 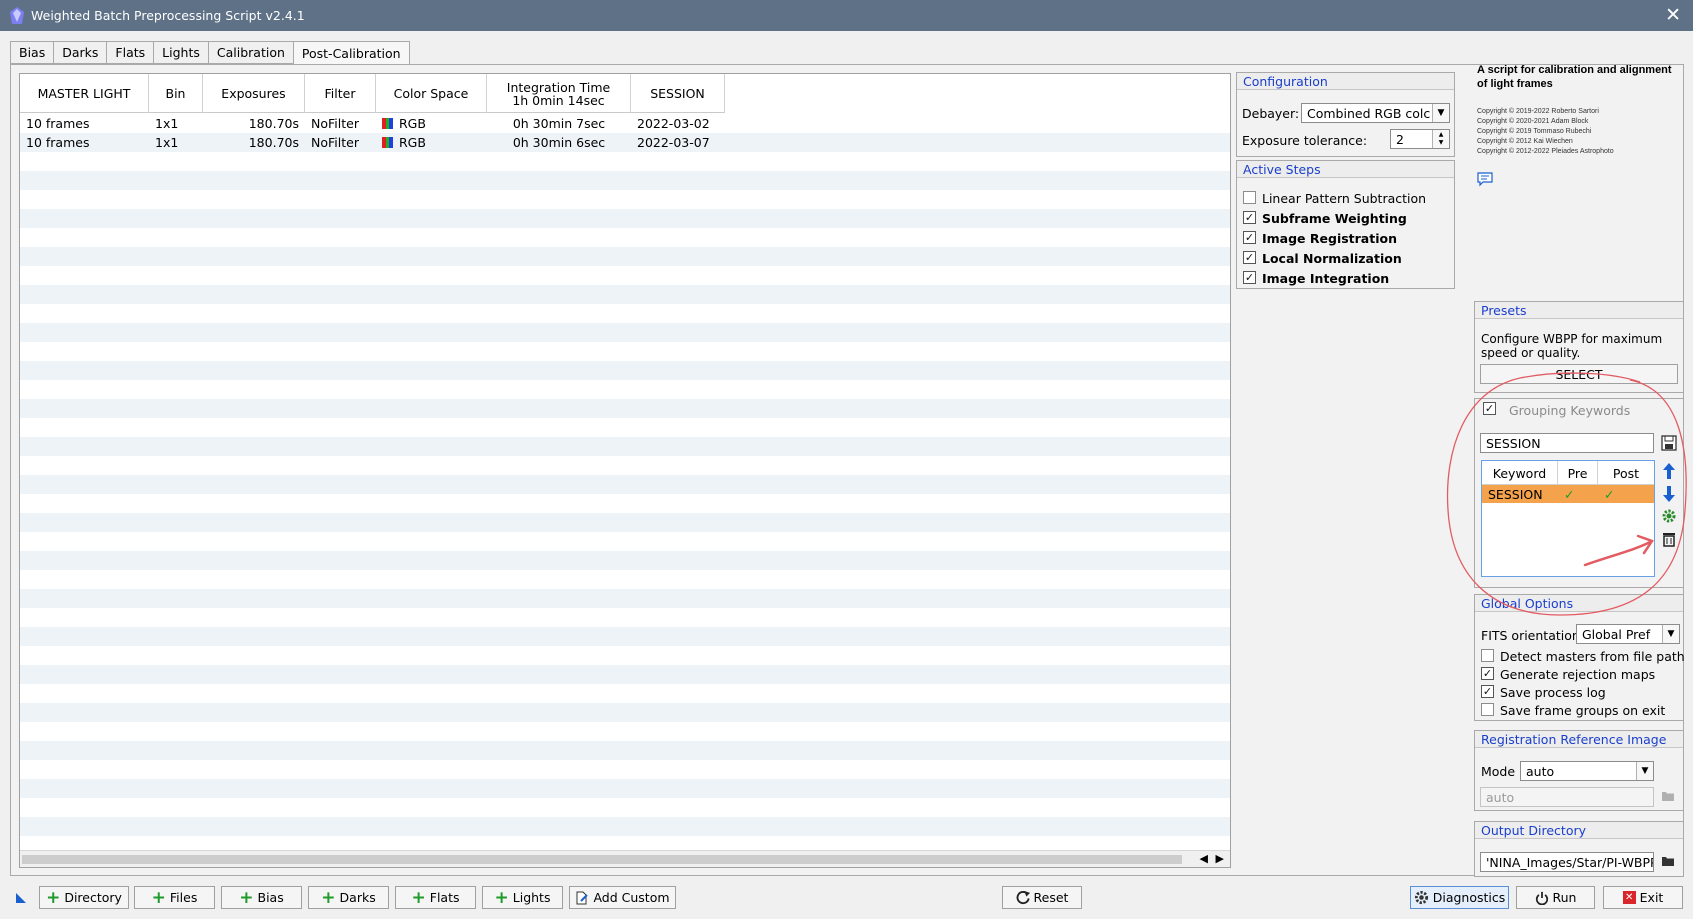 I want to click on col-exposures: Exposures, so click(x=254, y=93).